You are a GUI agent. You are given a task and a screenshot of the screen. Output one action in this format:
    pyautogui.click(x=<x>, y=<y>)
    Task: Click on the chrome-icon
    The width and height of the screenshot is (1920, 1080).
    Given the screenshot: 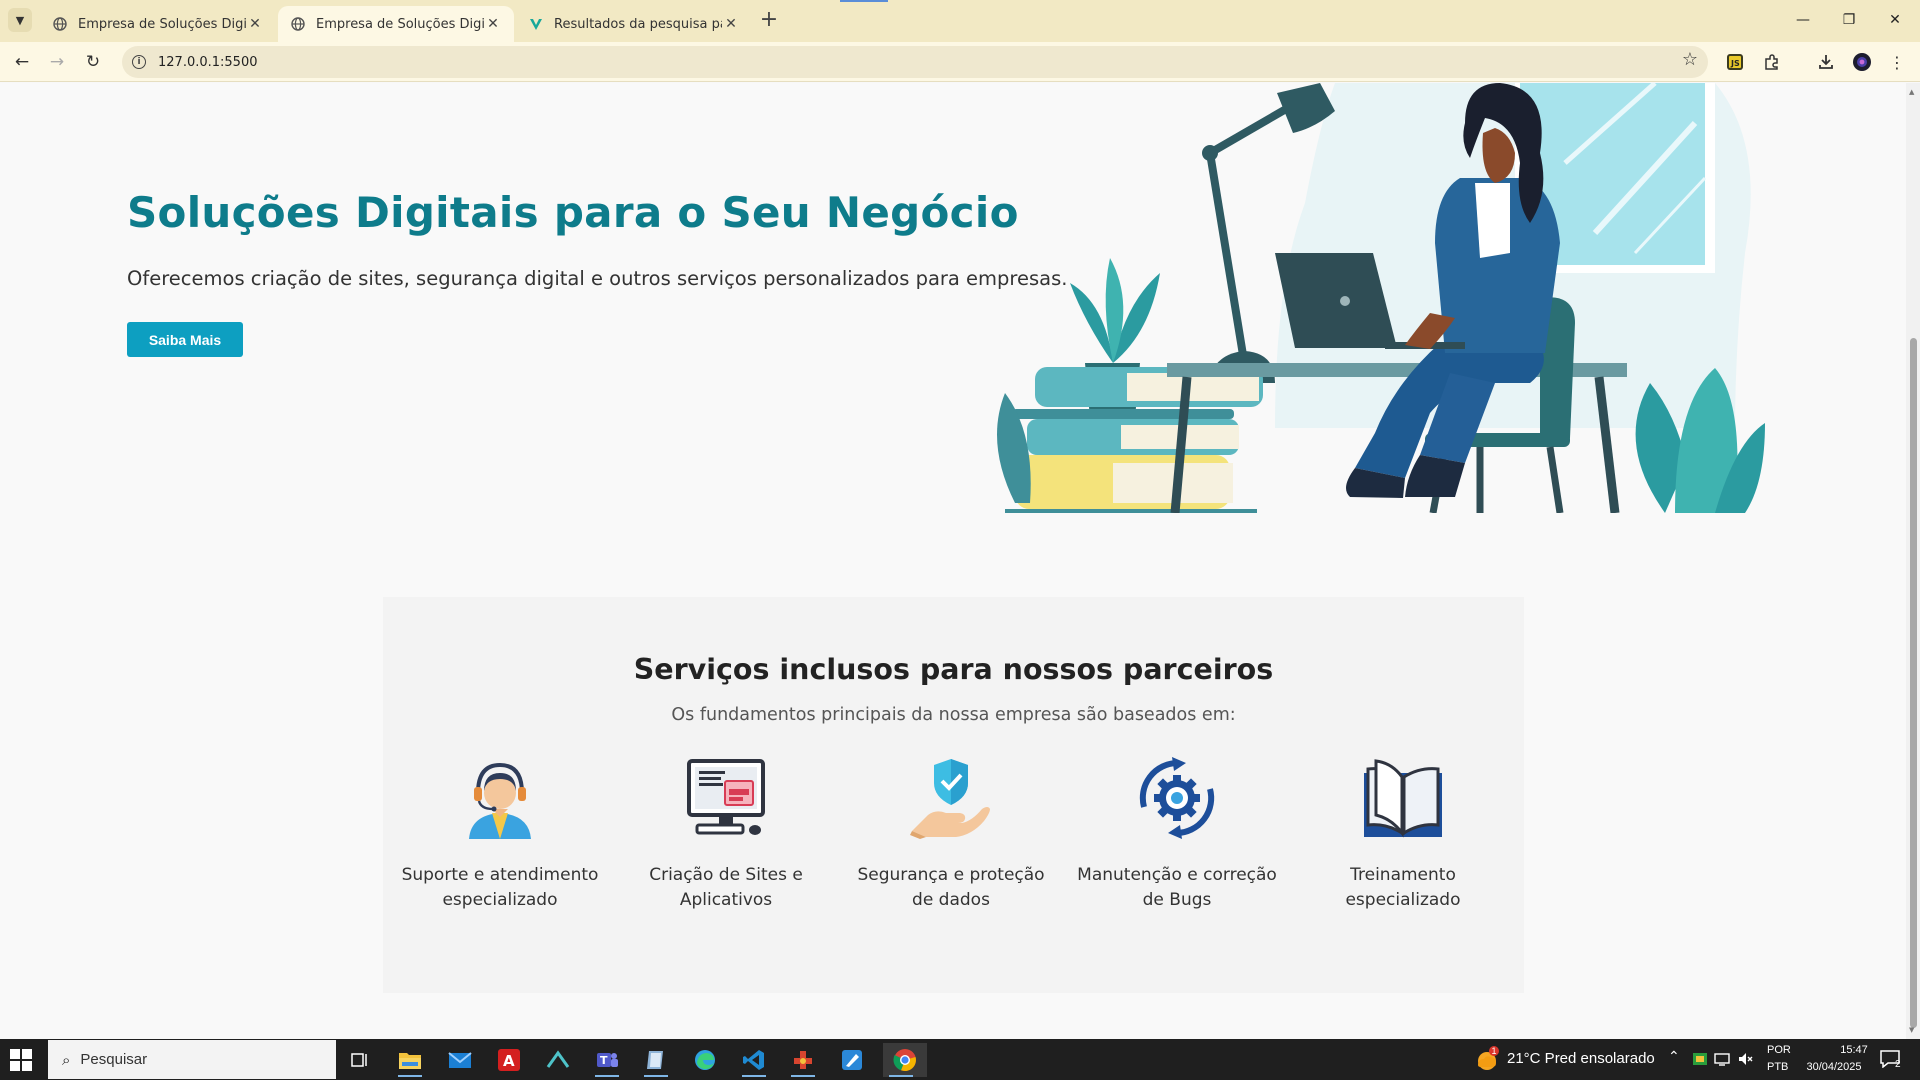 What is the action you would take?
    pyautogui.click(x=905, y=1060)
    